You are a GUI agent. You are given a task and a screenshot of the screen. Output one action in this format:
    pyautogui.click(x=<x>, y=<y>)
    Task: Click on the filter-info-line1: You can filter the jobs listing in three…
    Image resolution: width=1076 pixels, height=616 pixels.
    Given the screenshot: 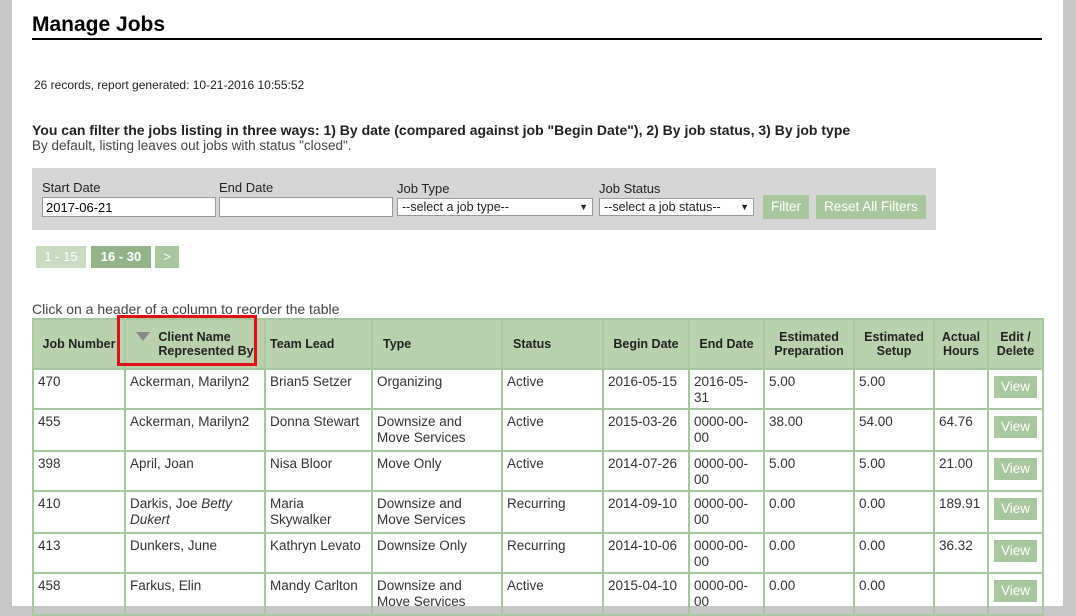 What is the action you would take?
    pyautogui.click(x=441, y=130)
    